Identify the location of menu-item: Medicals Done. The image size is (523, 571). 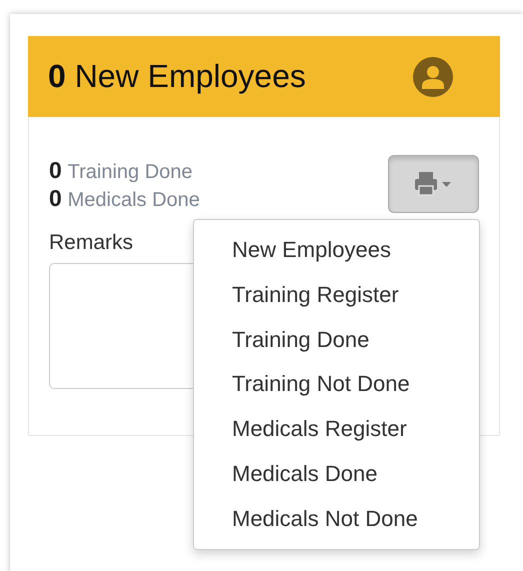
(305, 474).